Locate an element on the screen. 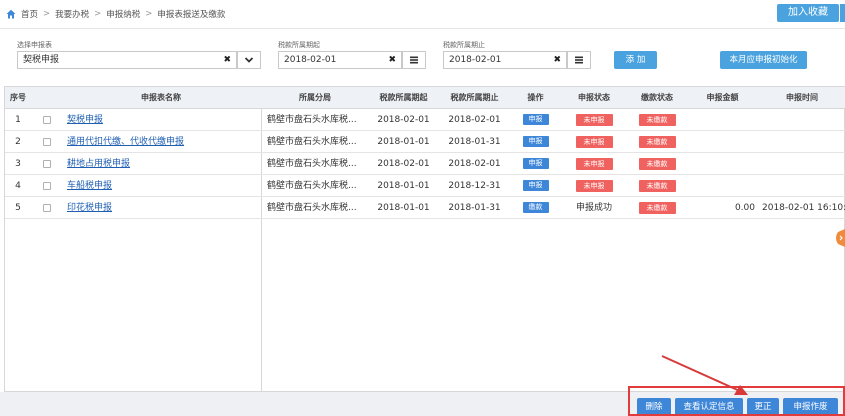 Image resolution: width=845 pixels, height=416 pixels. decl-status-text: 申报成功 is located at coordinates (593, 208).